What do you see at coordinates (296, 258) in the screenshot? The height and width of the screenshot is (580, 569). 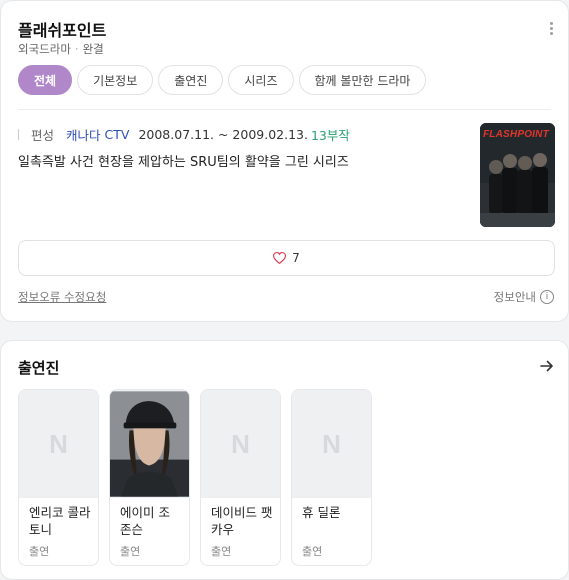 I see `like-count: 7` at bounding box center [296, 258].